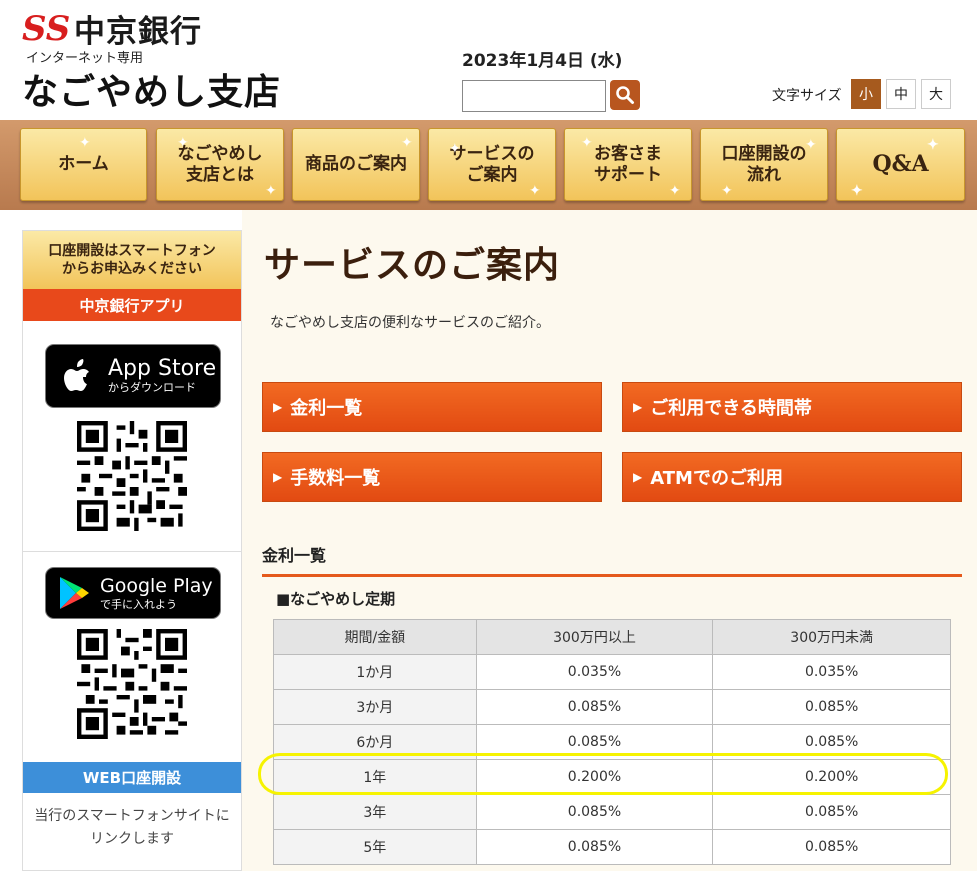  I want to click on web-account-opening-label: WEB口座開設, so click(132, 777).